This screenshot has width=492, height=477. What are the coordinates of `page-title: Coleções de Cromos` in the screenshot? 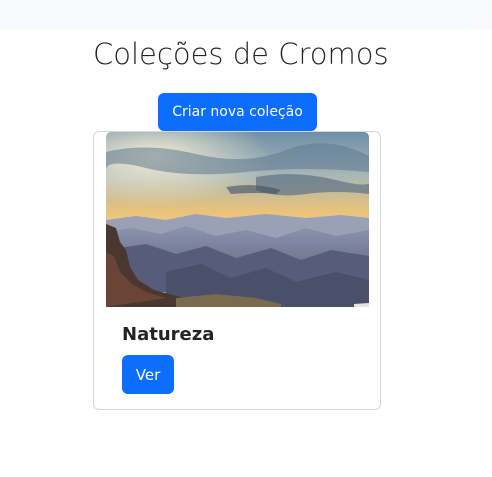 It's located at (241, 54).